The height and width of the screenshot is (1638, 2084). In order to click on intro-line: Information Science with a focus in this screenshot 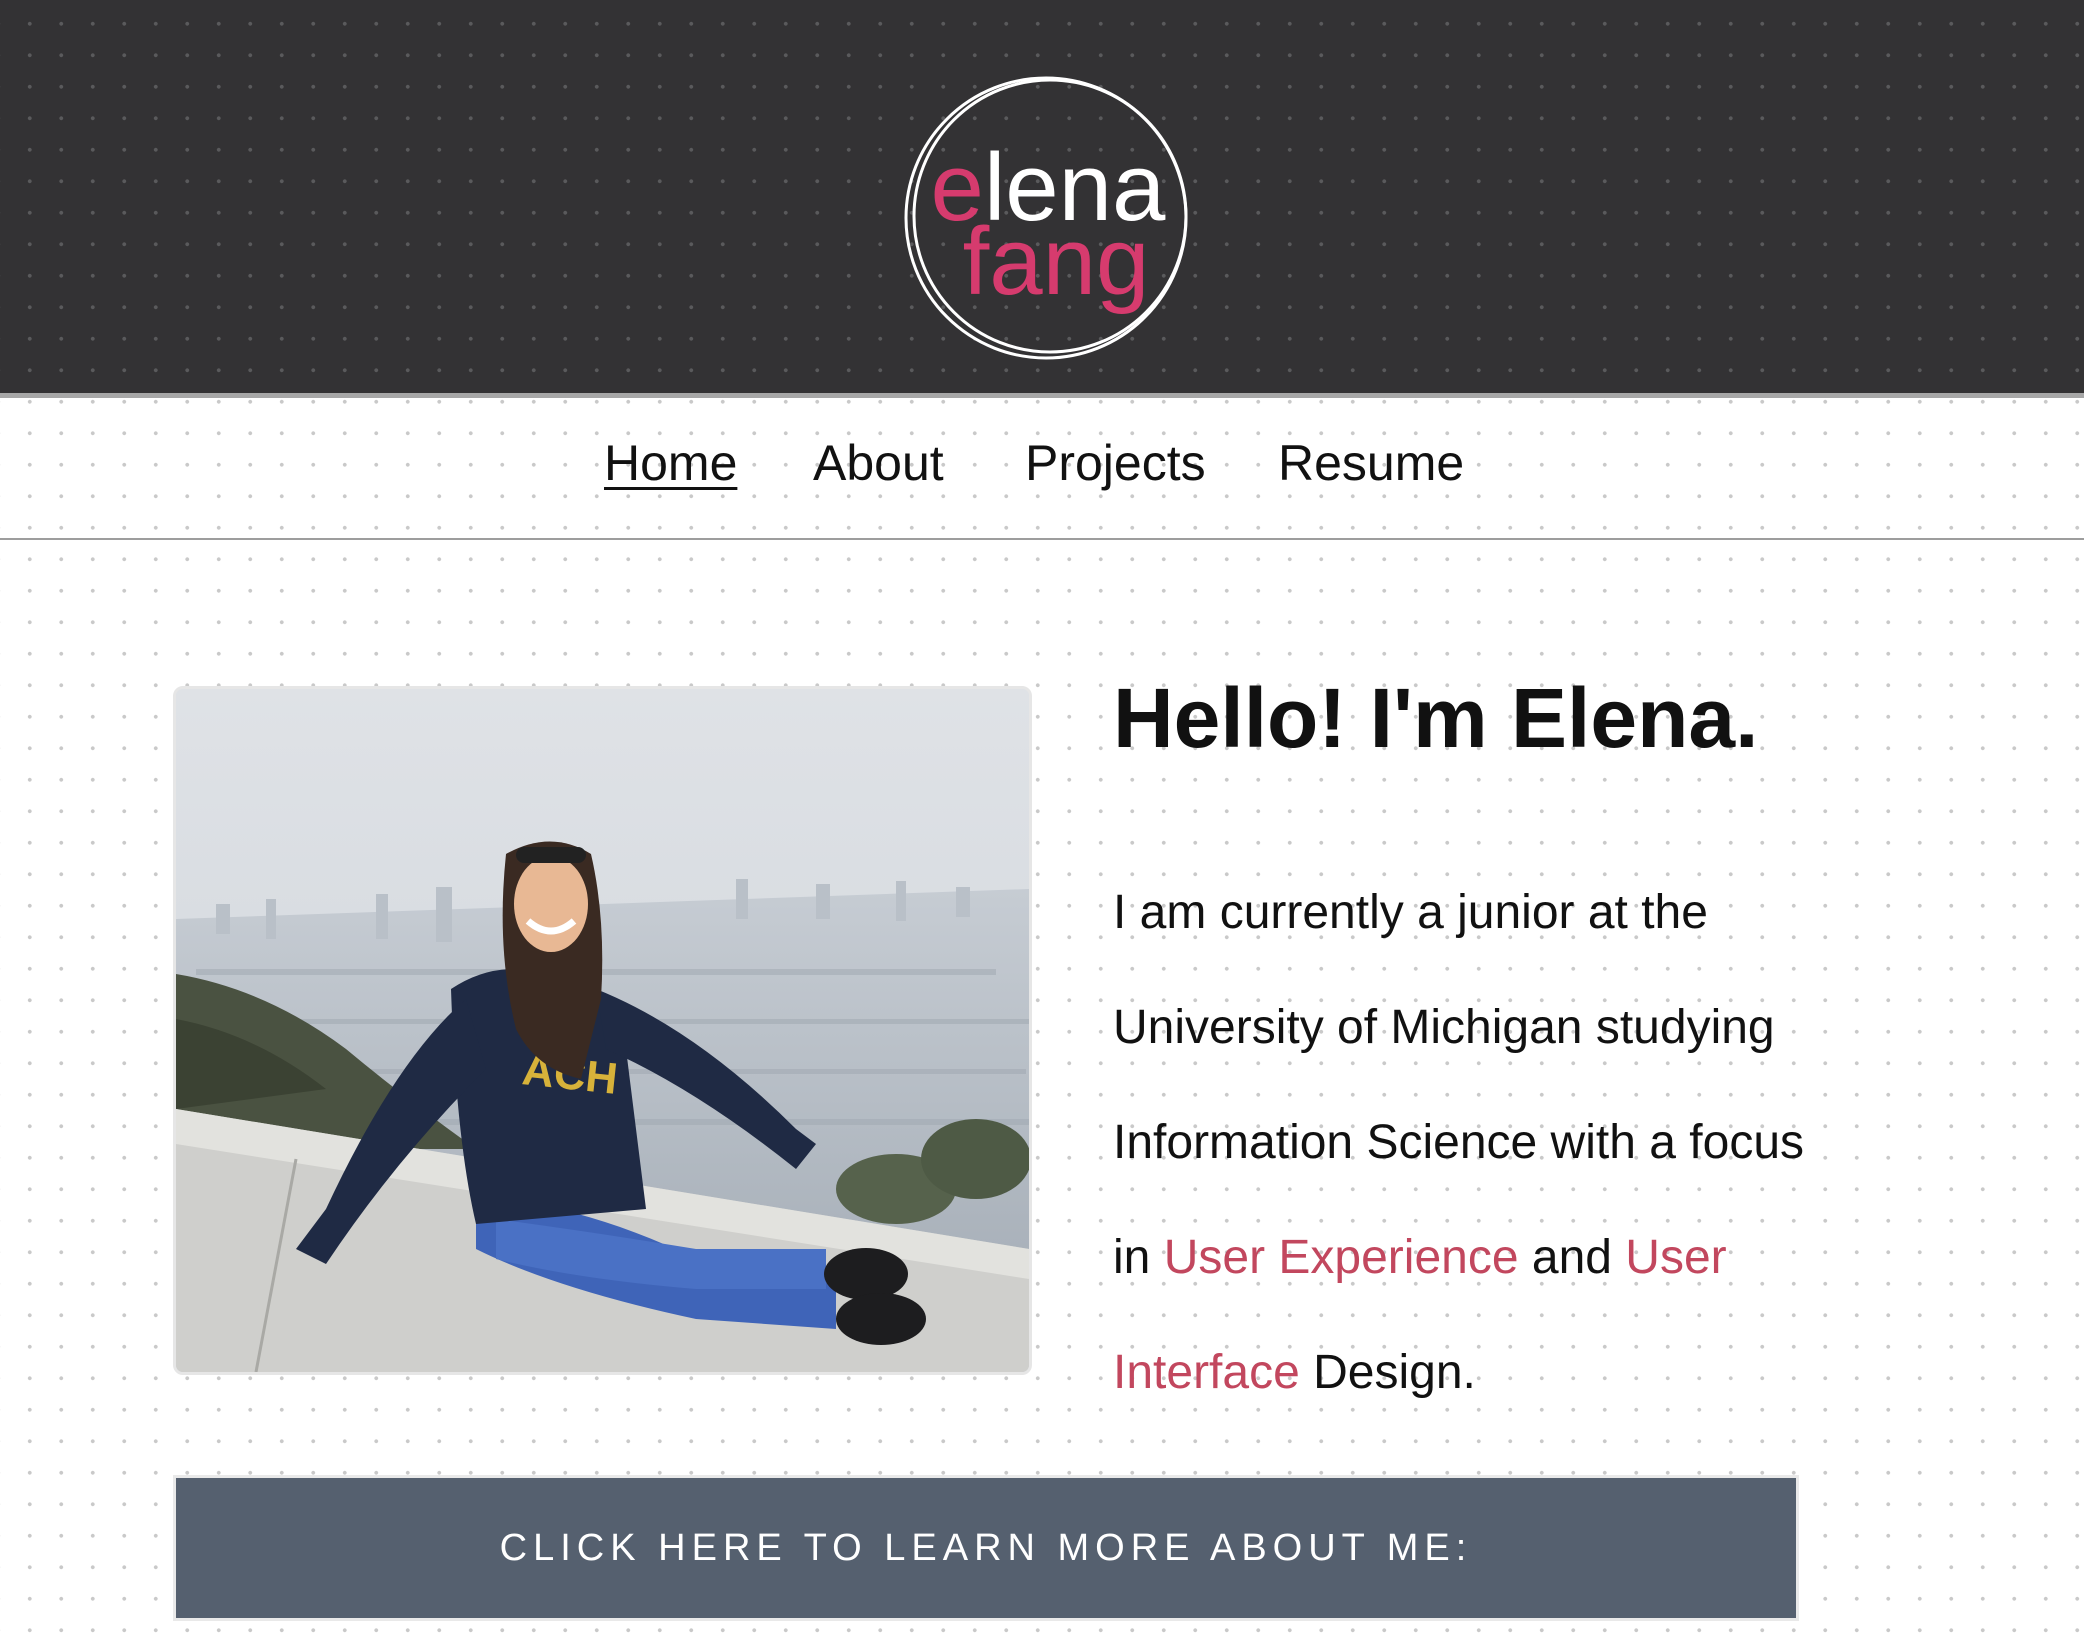, I will do `click(1459, 1142)`.